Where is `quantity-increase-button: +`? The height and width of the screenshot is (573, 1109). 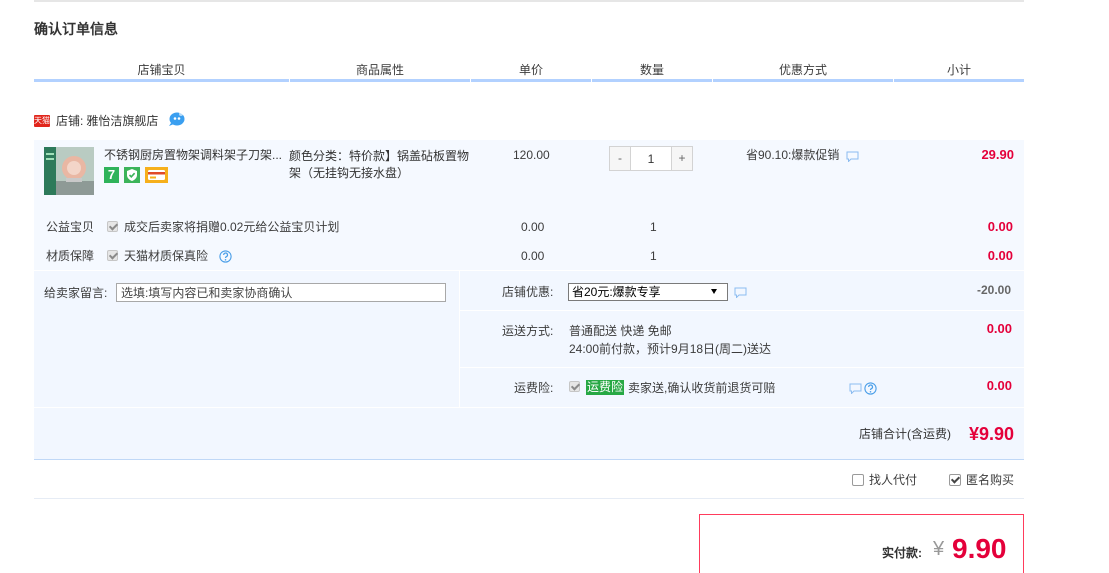 quantity-increase-button: + is located at coordinates (682, 158).